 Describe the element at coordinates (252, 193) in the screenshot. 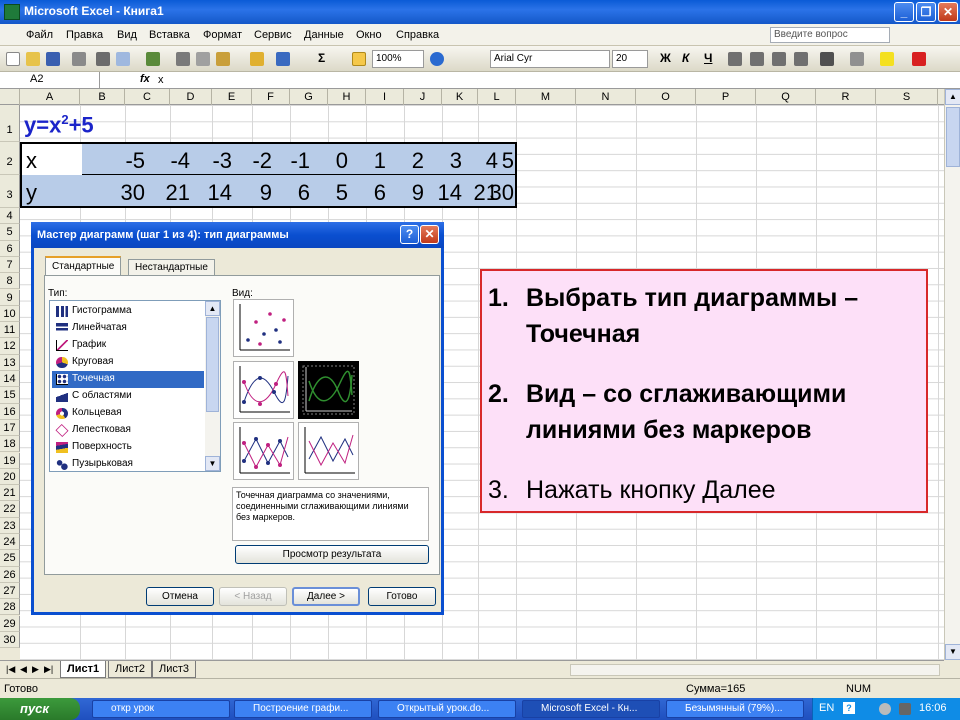

I see `y-cell-e: 9` at that location.